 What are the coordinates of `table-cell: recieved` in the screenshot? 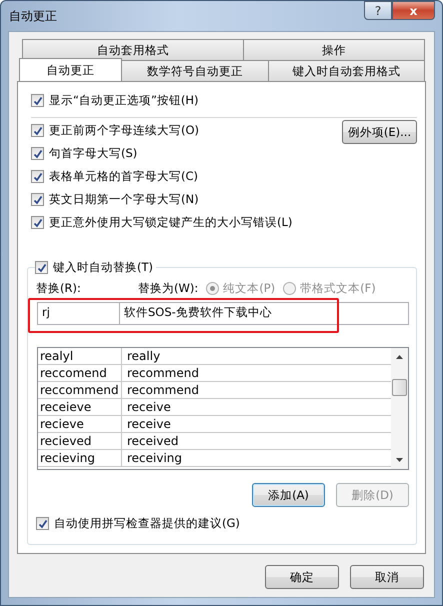 It's located at (80, 441).